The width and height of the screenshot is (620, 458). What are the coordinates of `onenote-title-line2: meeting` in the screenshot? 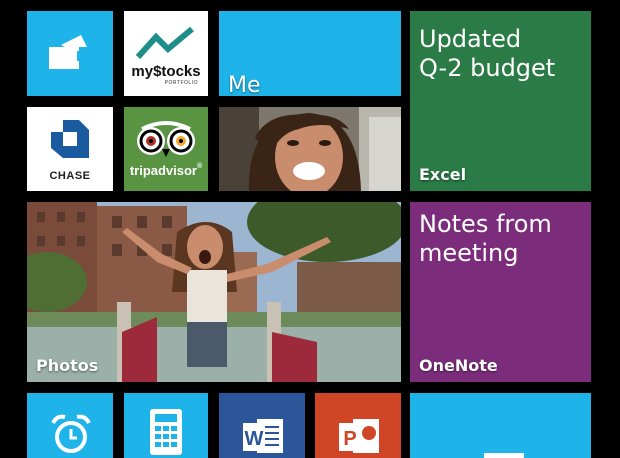 It's located at (469, 253).